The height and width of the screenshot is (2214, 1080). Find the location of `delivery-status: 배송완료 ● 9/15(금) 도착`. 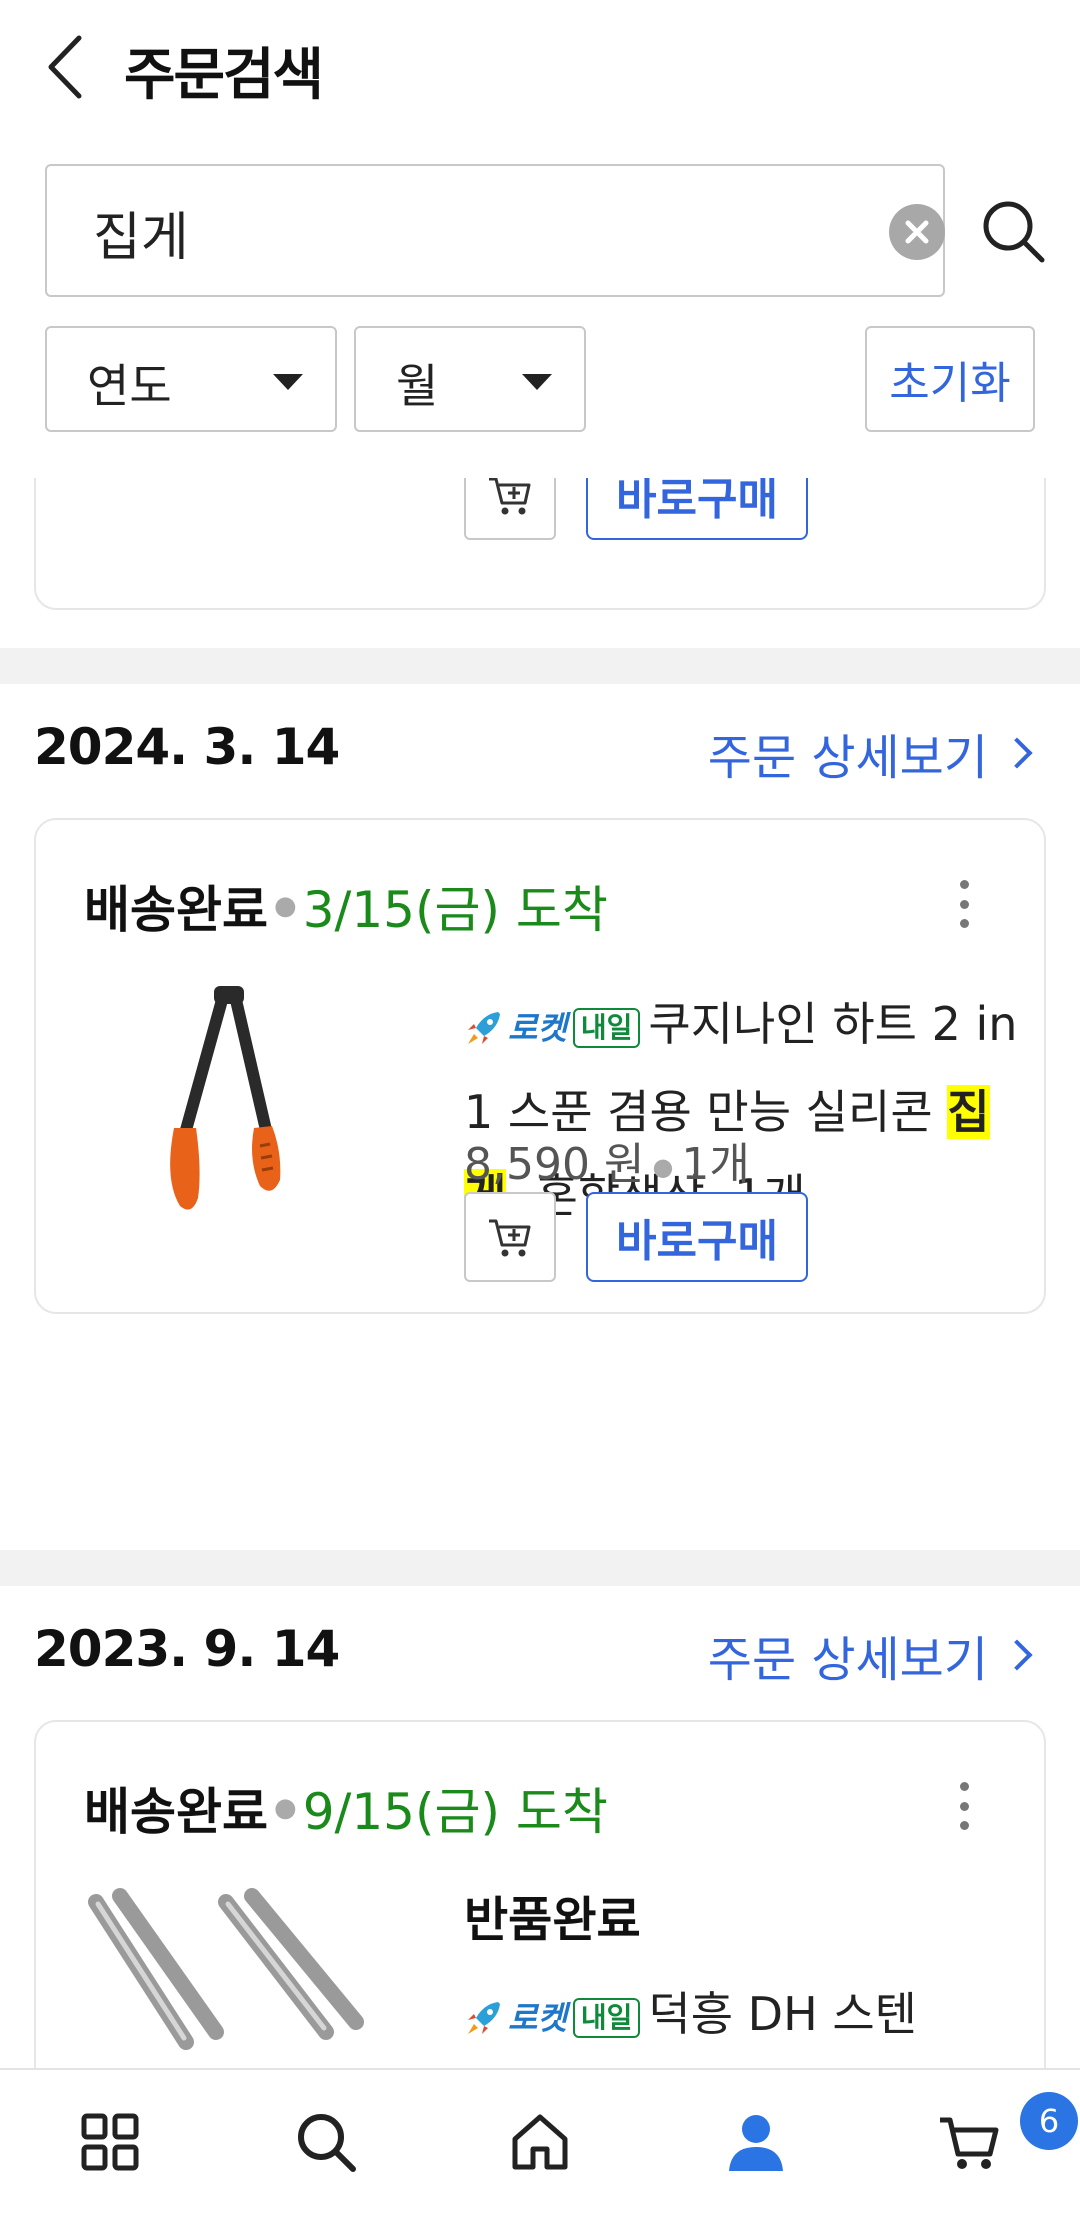

delivery-status: 배송완료 ● 9/15(금) 도착 is located at coordinates (346, 1808).